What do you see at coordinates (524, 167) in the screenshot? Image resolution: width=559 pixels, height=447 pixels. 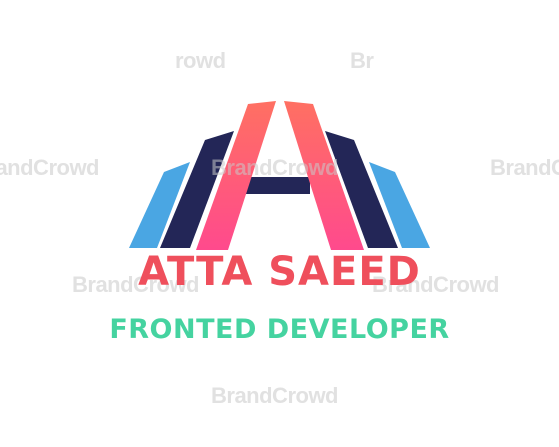 I see `watermark-right: BrandCrowd` at bounding box center [524, 167].